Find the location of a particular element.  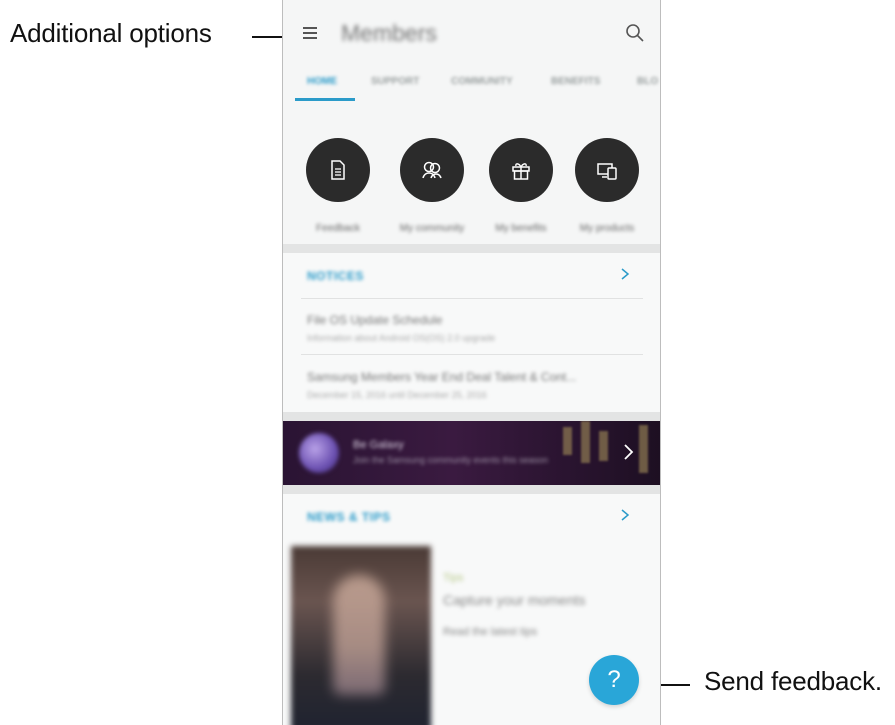

callout-additional-options: Additional options is located at coordinates (111, 33).